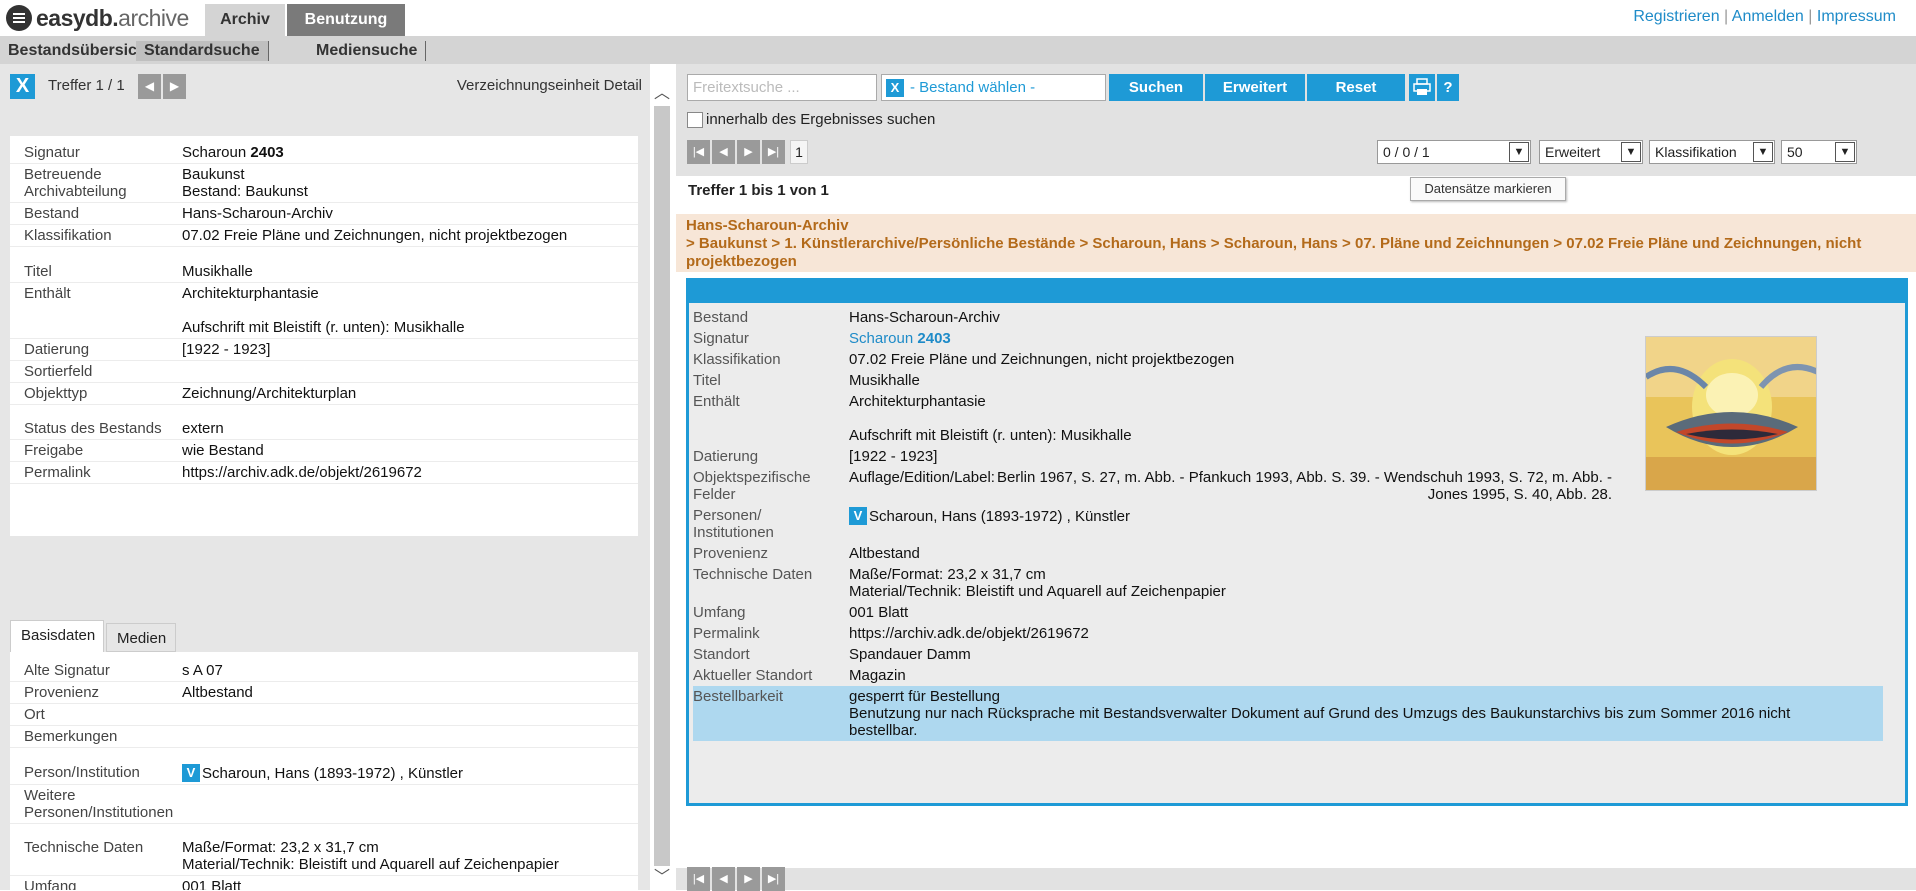 Image resolution: width=1916 pixels, height=891 pixels. I want to click on chevron-down-icon: ▼, so click(1763, 152).